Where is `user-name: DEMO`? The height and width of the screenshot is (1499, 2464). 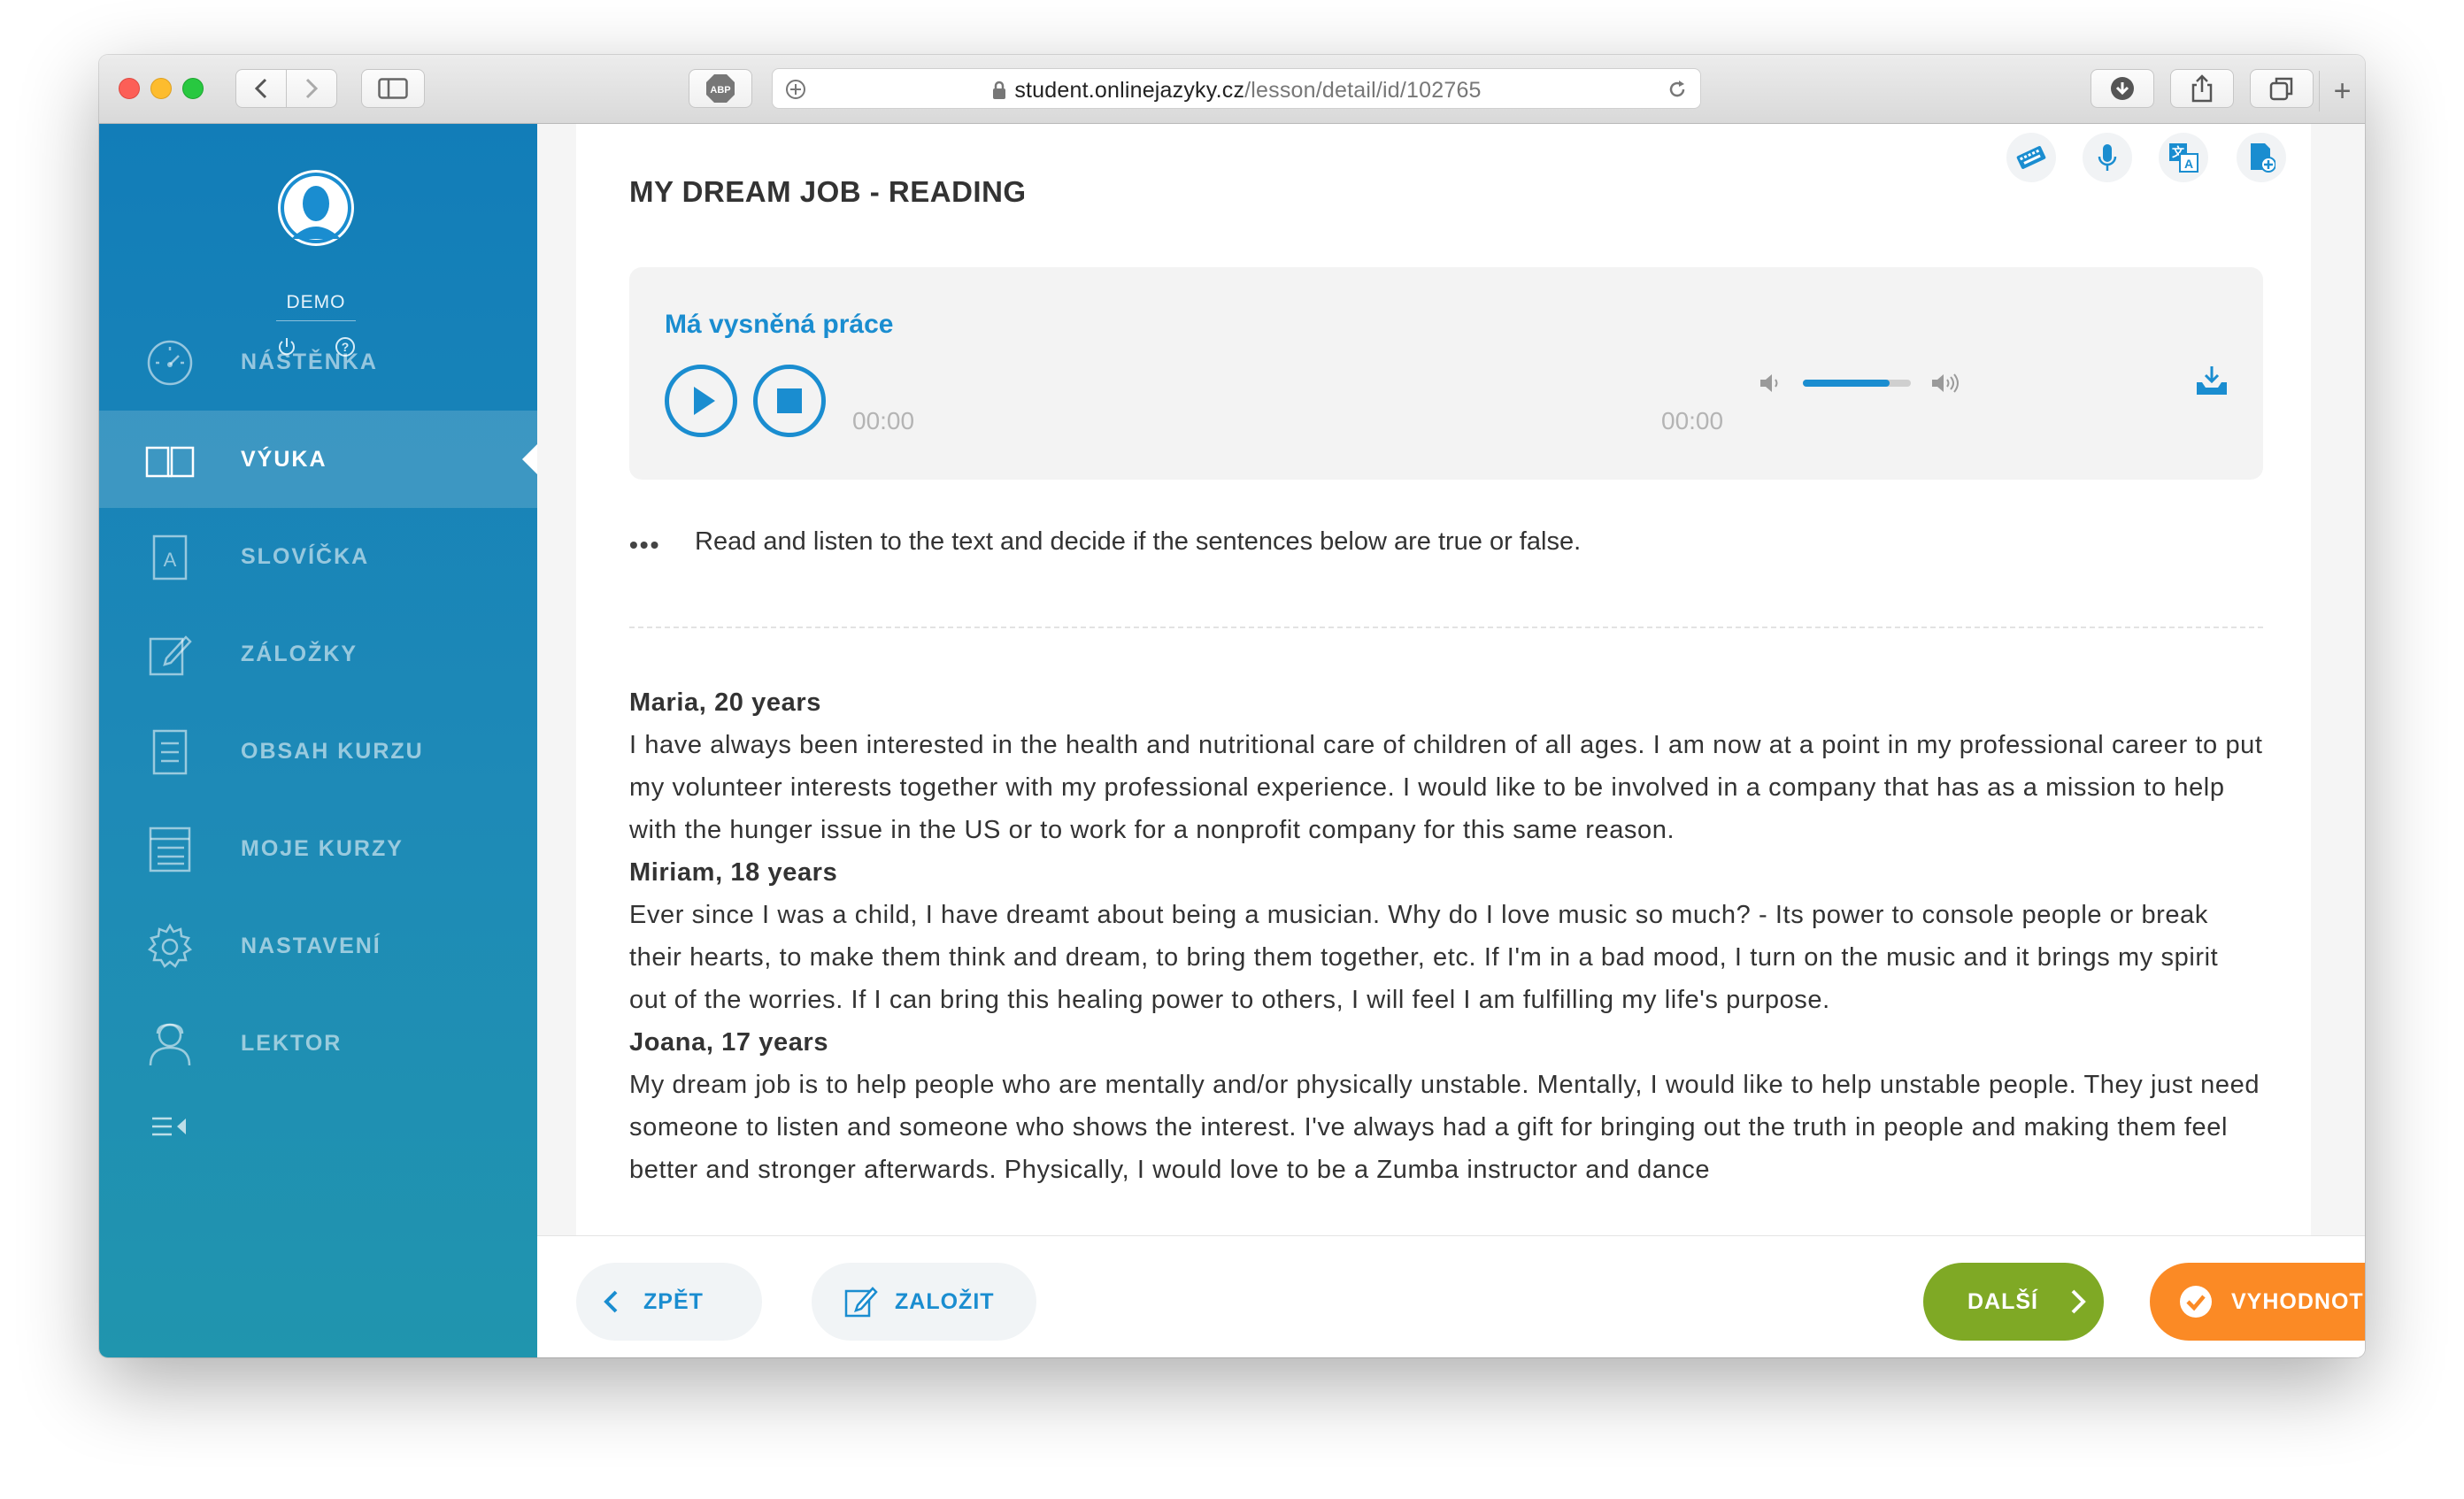
user-name: DEMO is located at coordinates (316, 302).